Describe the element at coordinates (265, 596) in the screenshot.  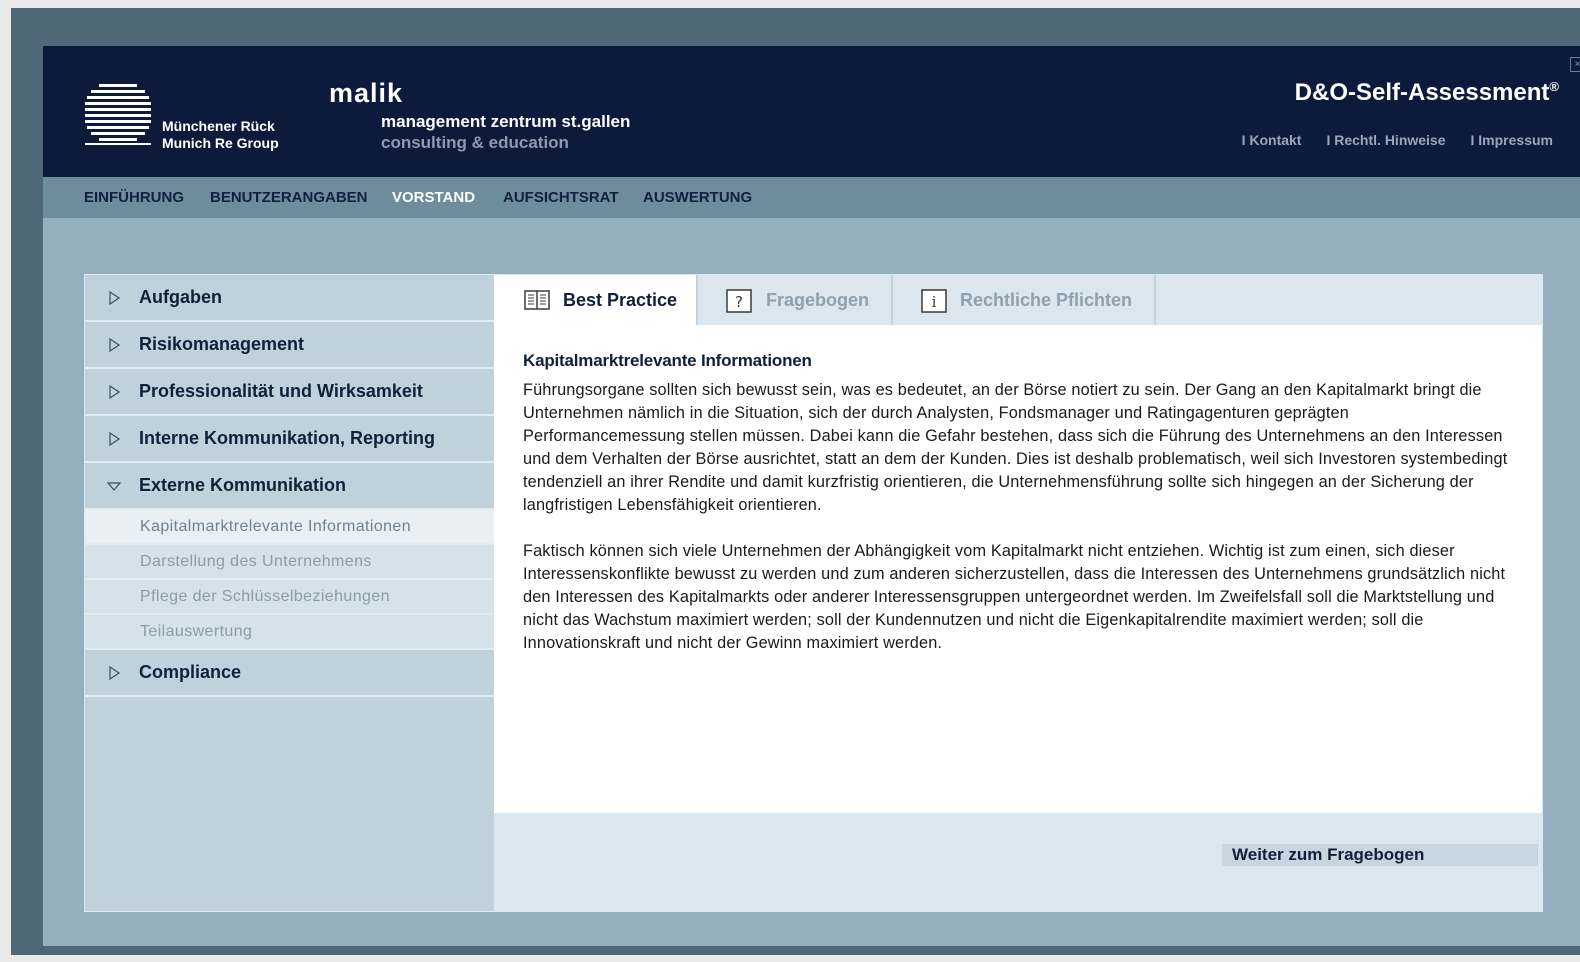
I see `sidebar-subitem-label: Pflege der Schlüsselbeziehungen` at that location.